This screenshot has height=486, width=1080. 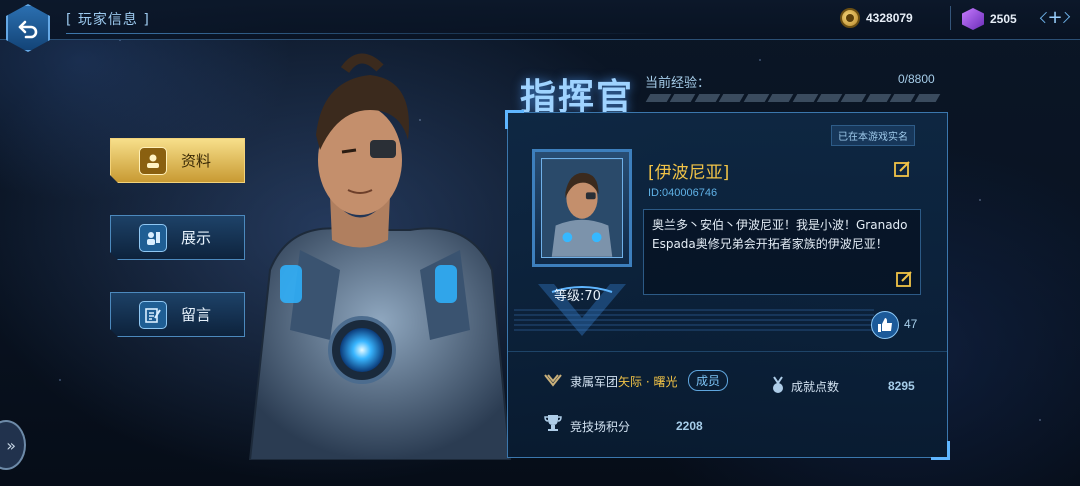 I want to click on edit-name-icon, so click(x=902, y=169).